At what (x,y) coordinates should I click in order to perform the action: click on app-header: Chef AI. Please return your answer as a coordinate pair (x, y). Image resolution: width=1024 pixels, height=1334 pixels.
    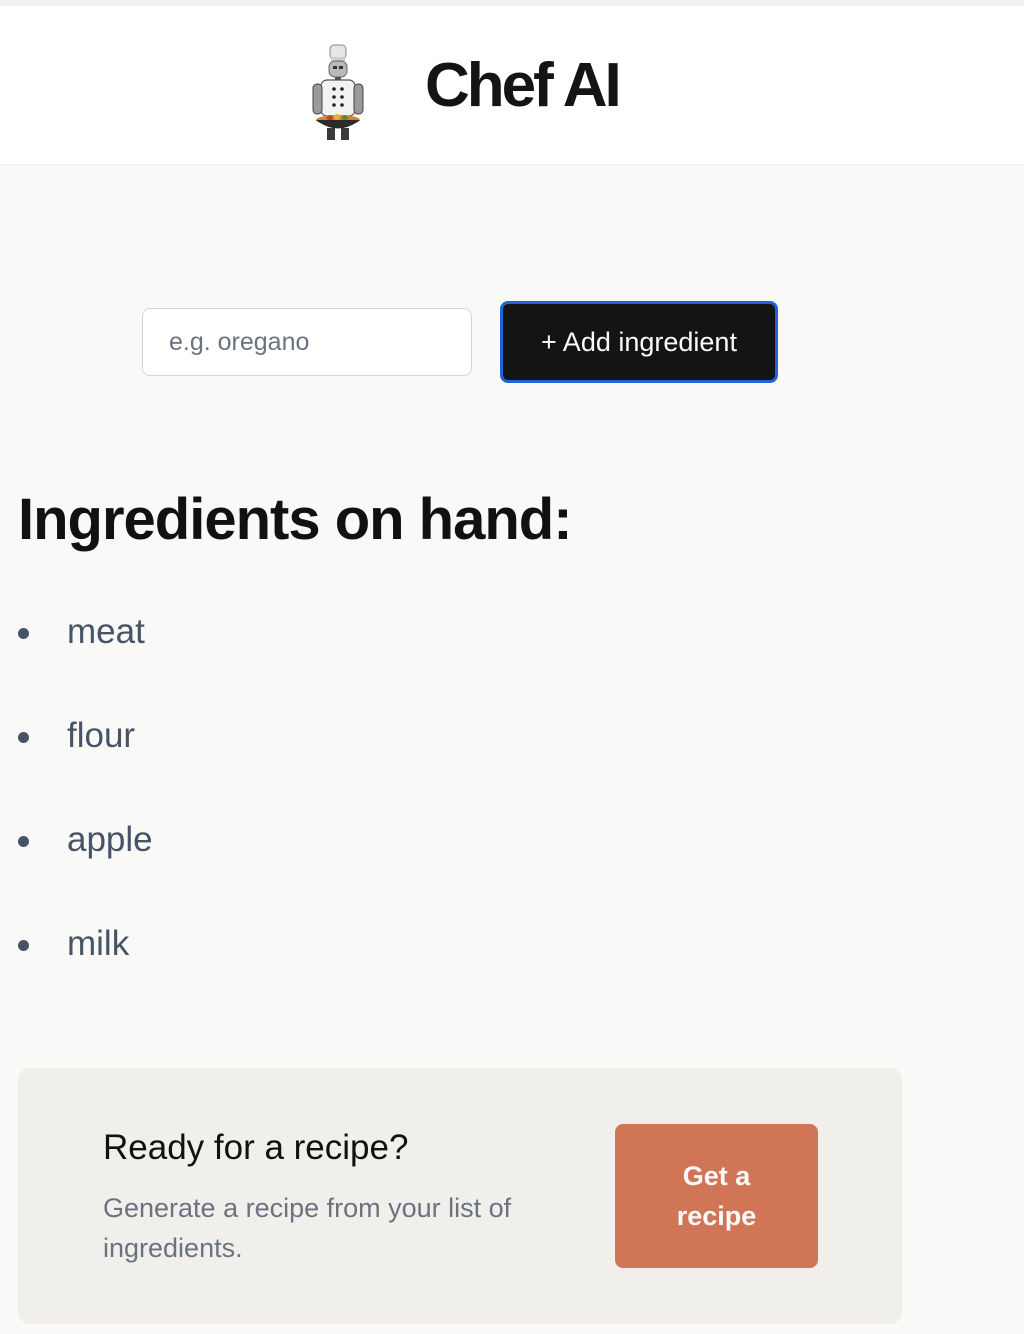
    Looking at the image, I should click on (512, 85).